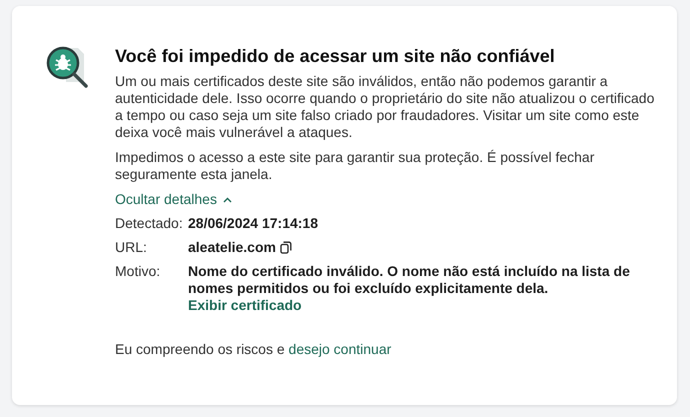 The height and width of the screenshot is (417, 690). Describe the element at coordinates (227, 199) in the screenshot. I see `caret-icon` at that location.